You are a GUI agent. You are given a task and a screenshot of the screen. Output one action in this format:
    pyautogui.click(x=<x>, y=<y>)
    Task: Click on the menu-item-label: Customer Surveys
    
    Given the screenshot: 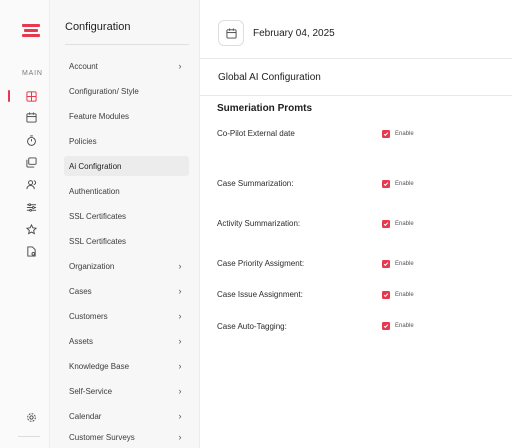 What is the action you would take?
    pyautogui.click(x=102, y=437)
    